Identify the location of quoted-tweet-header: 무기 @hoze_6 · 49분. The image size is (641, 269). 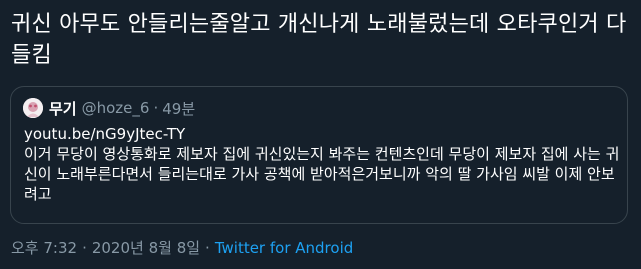
(109, 108).